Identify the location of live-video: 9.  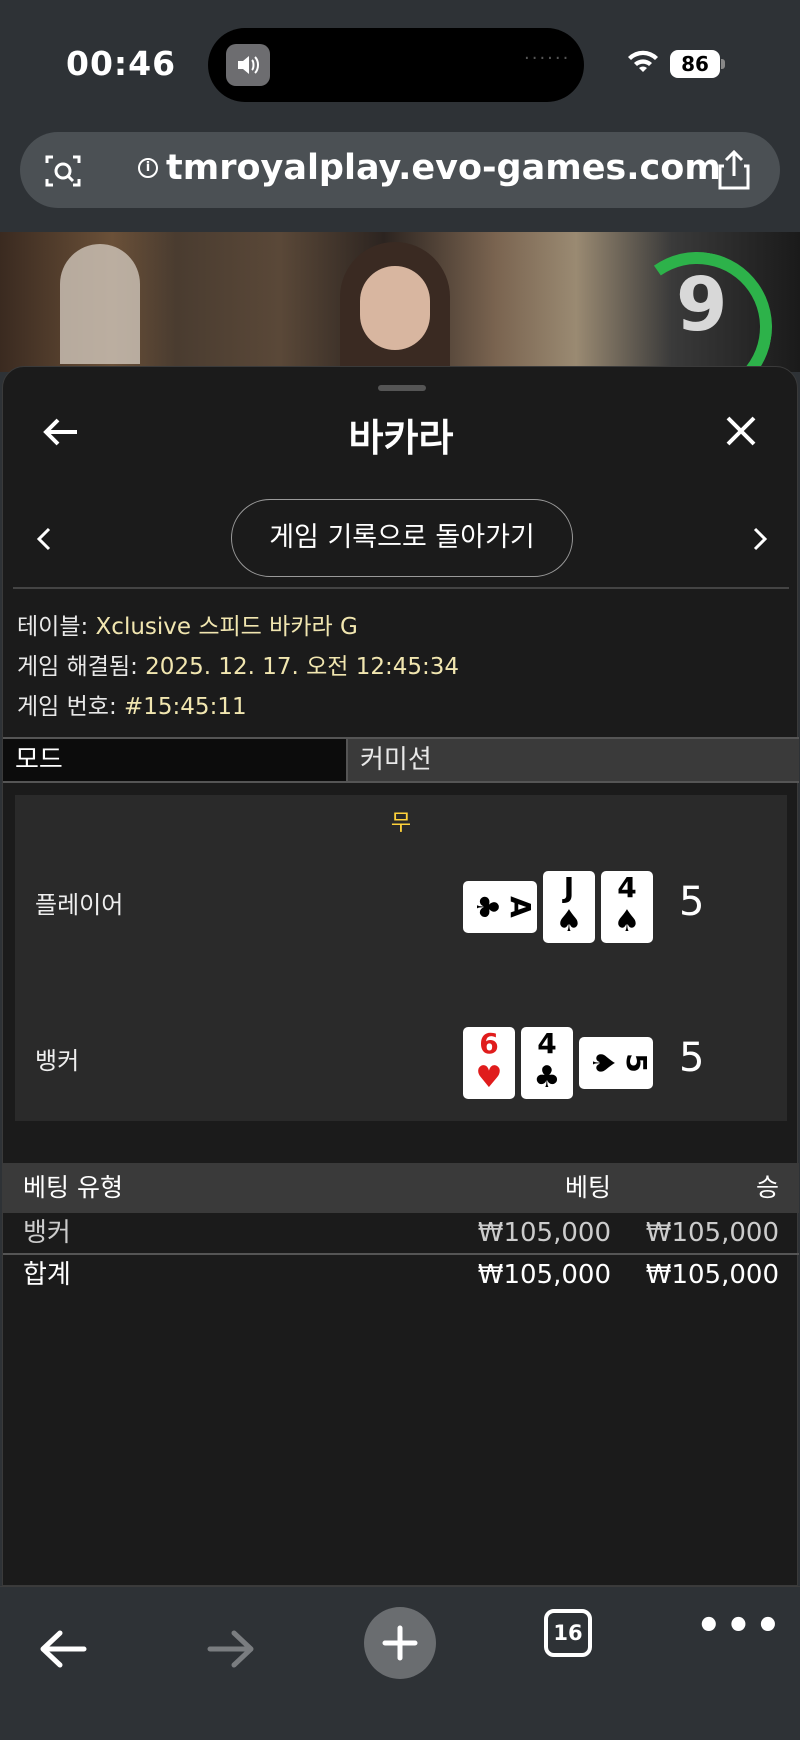
(400, 302).